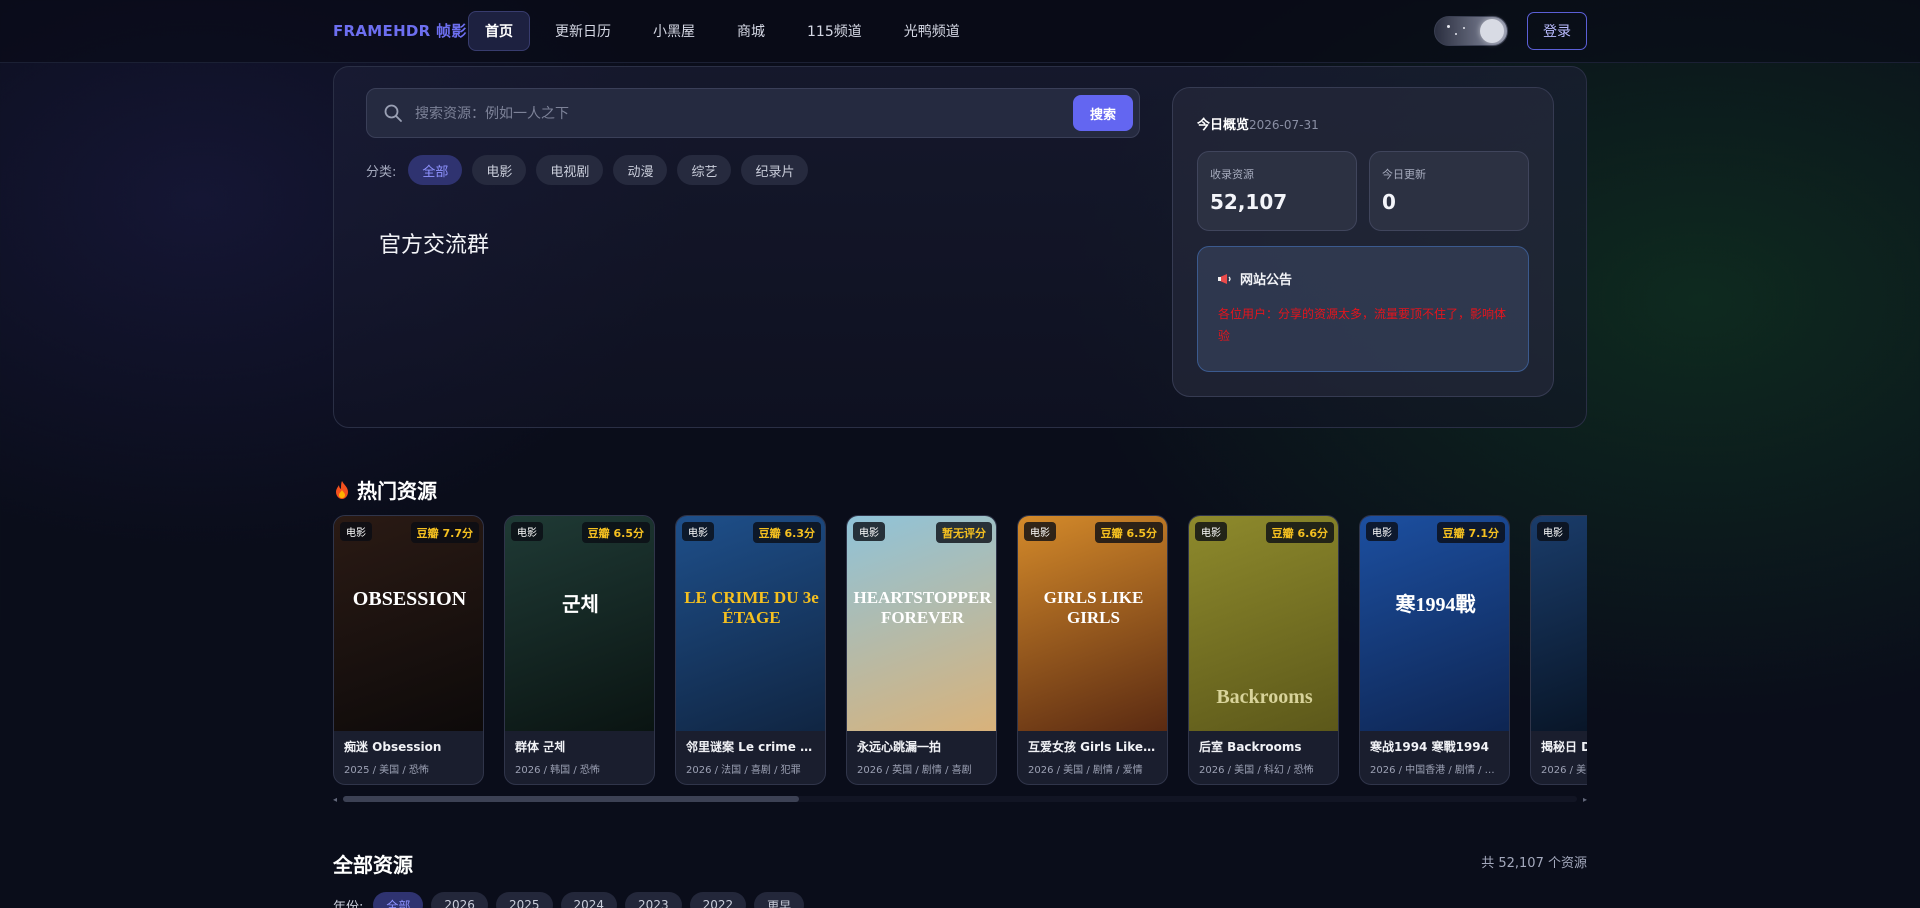  I want to click on category-chip-all: 全部, so click(435, 170).